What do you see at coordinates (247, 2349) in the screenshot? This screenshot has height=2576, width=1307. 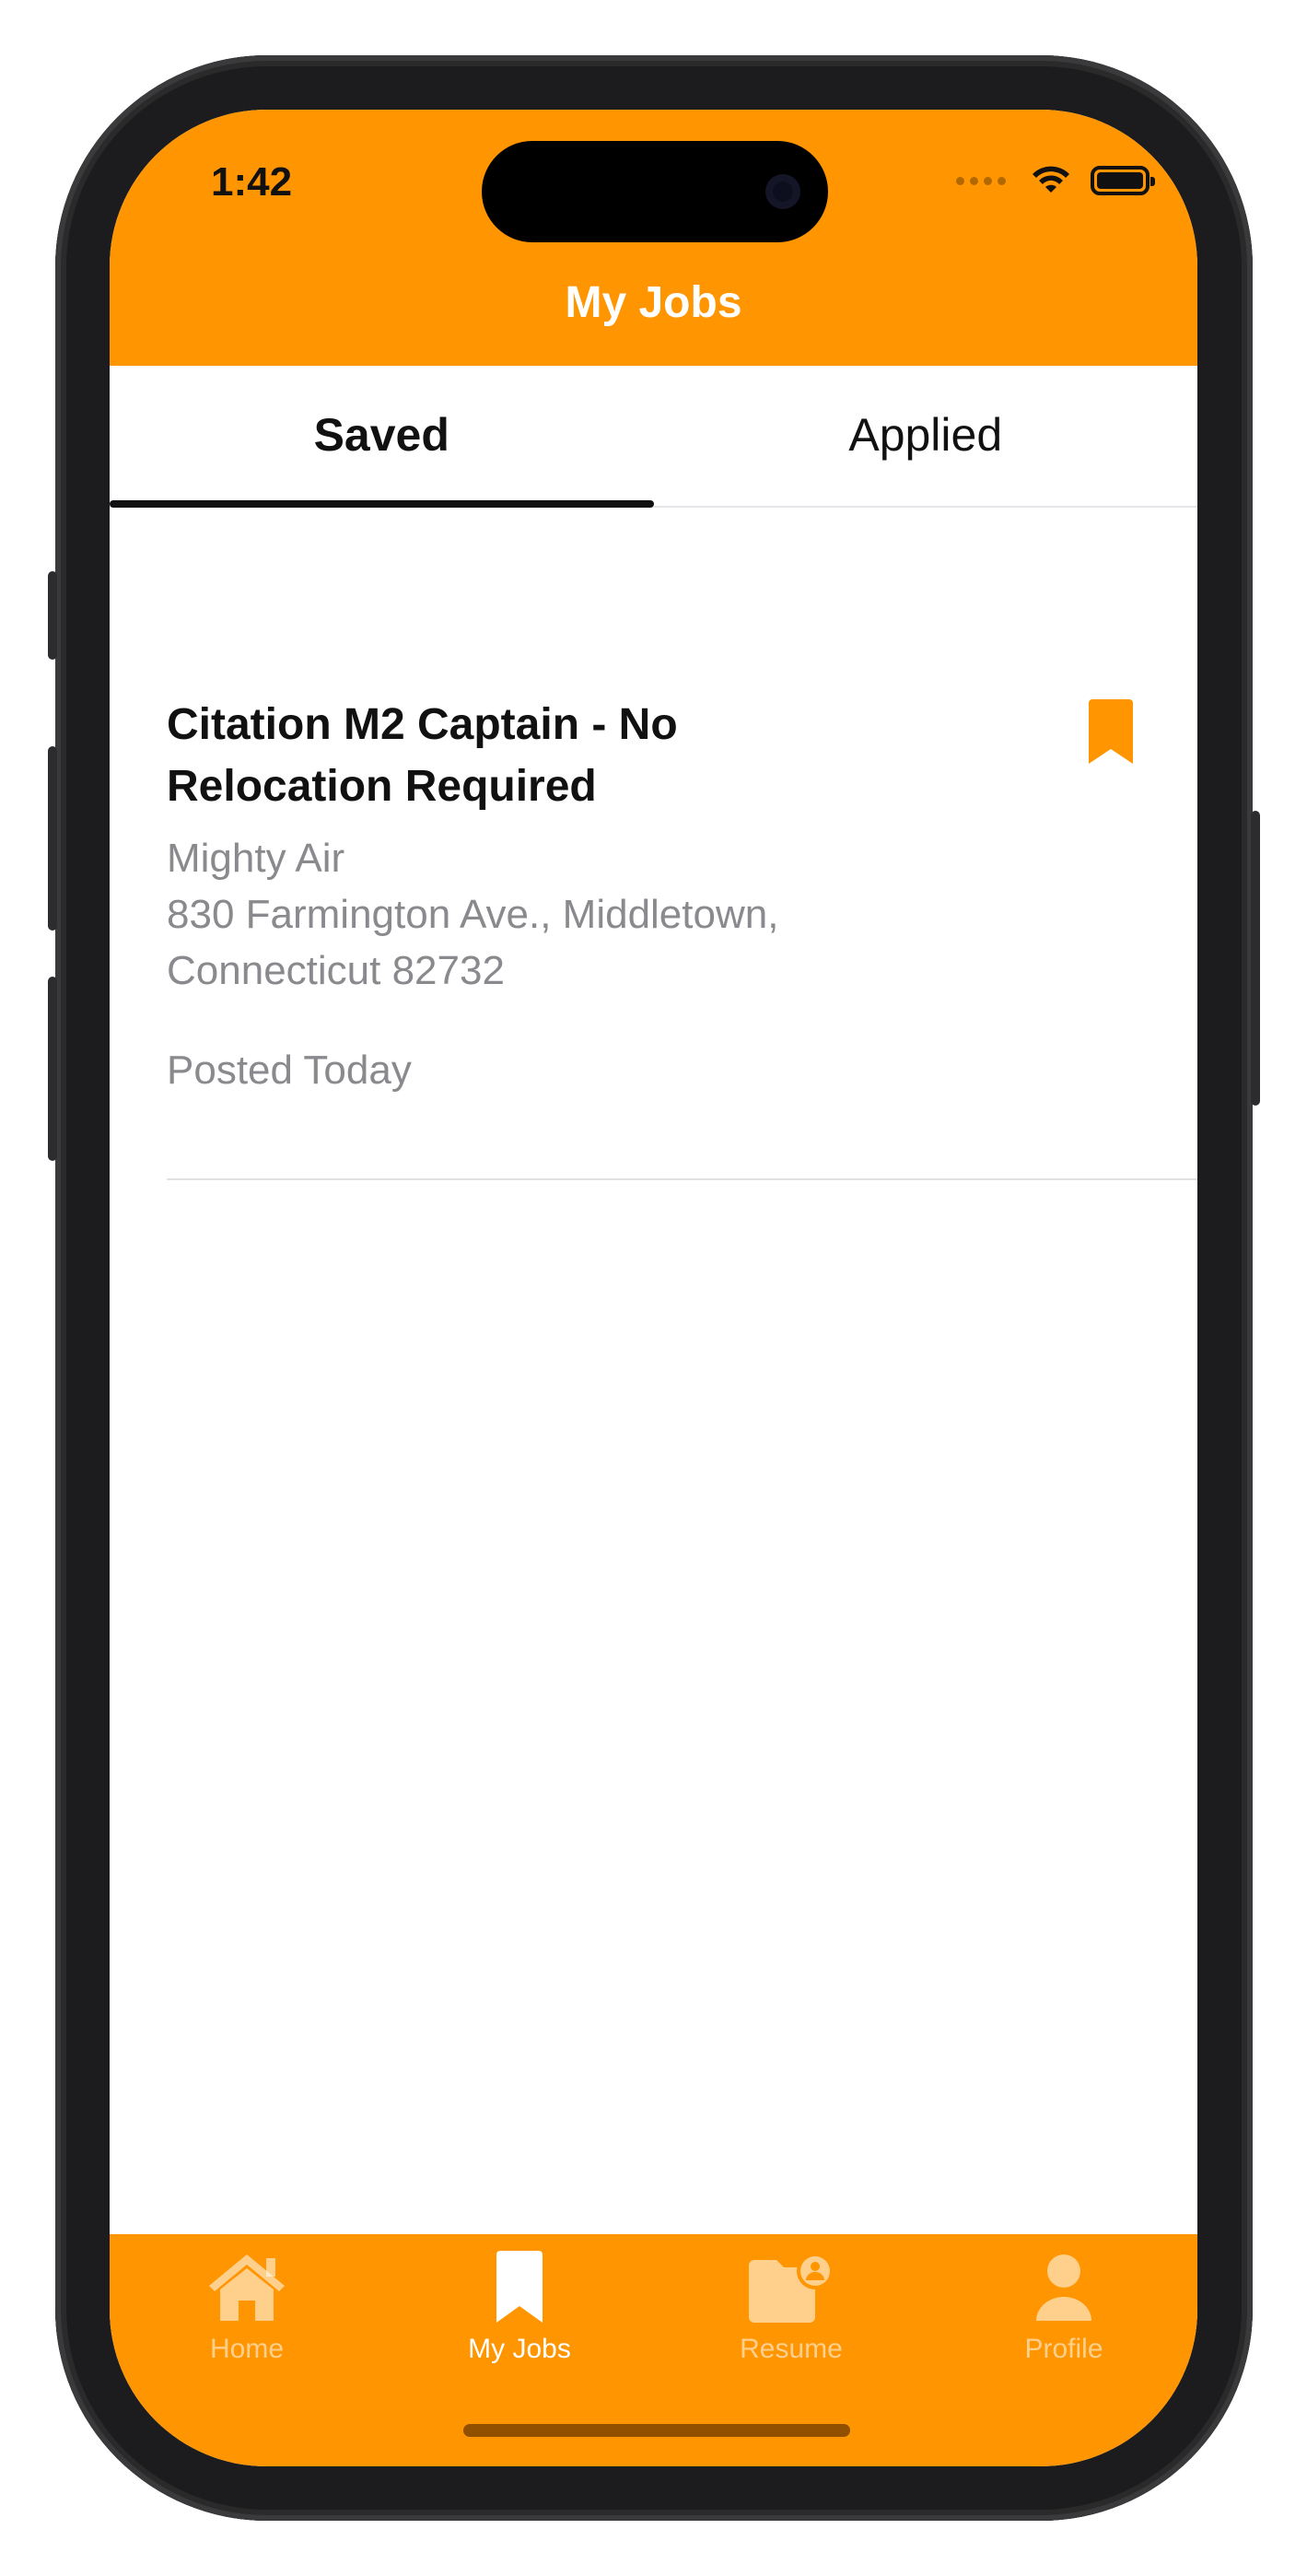 I see `tabbar-label-home: Home` at bounding box center [247, 2349].